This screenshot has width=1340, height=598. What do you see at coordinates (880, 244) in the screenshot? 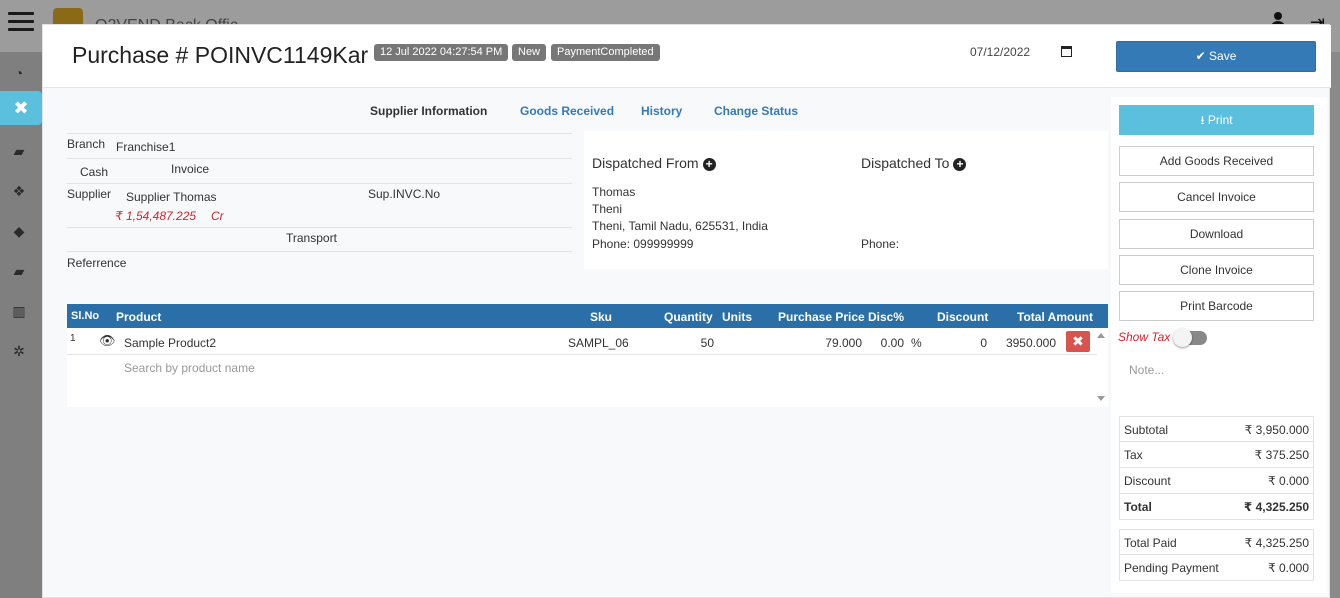
I see `to-phone: Phone:` at bounding box center [880, 244].